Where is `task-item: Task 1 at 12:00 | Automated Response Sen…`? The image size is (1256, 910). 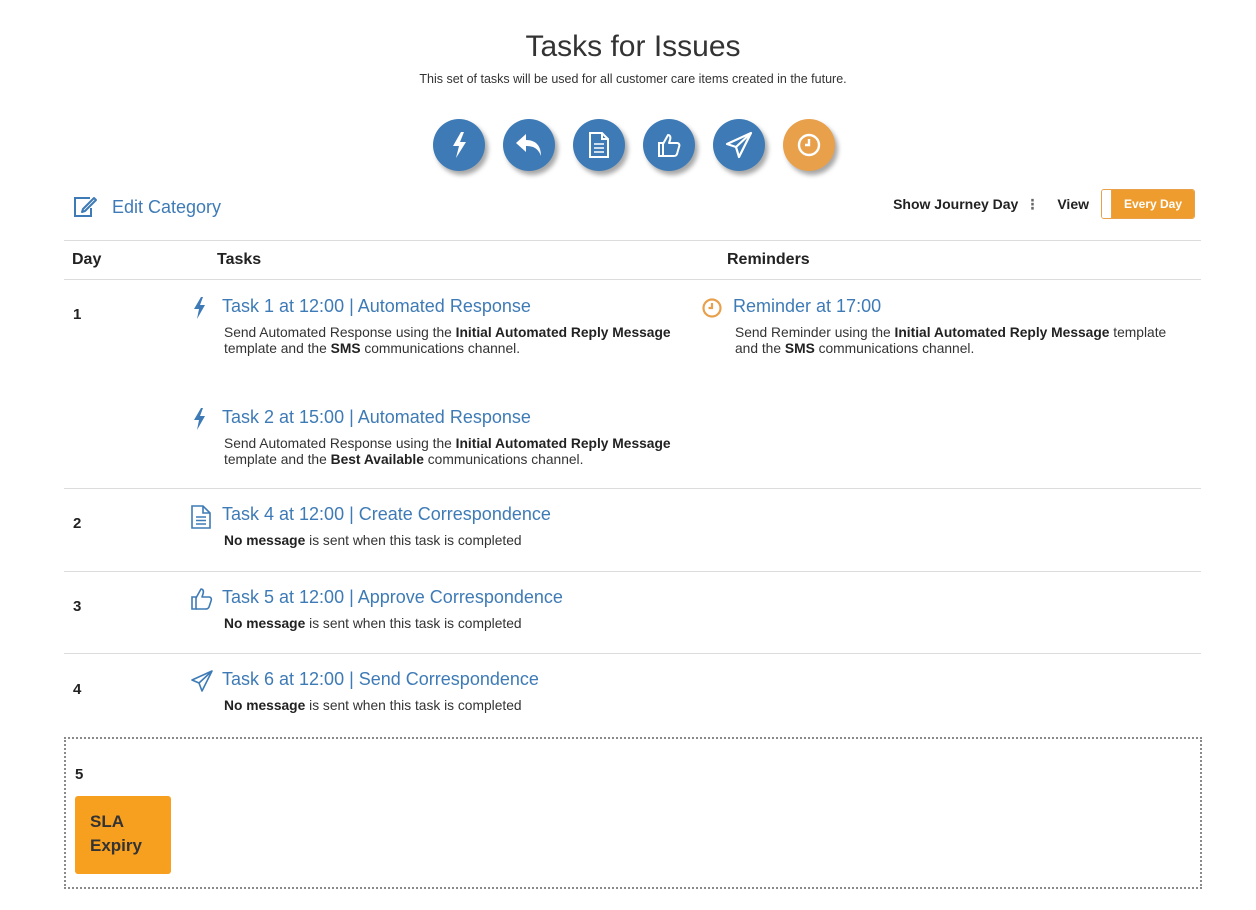 task-item: Task 1 at 12:00 | Automated Response Sen… is located at coordinates (440, 336).